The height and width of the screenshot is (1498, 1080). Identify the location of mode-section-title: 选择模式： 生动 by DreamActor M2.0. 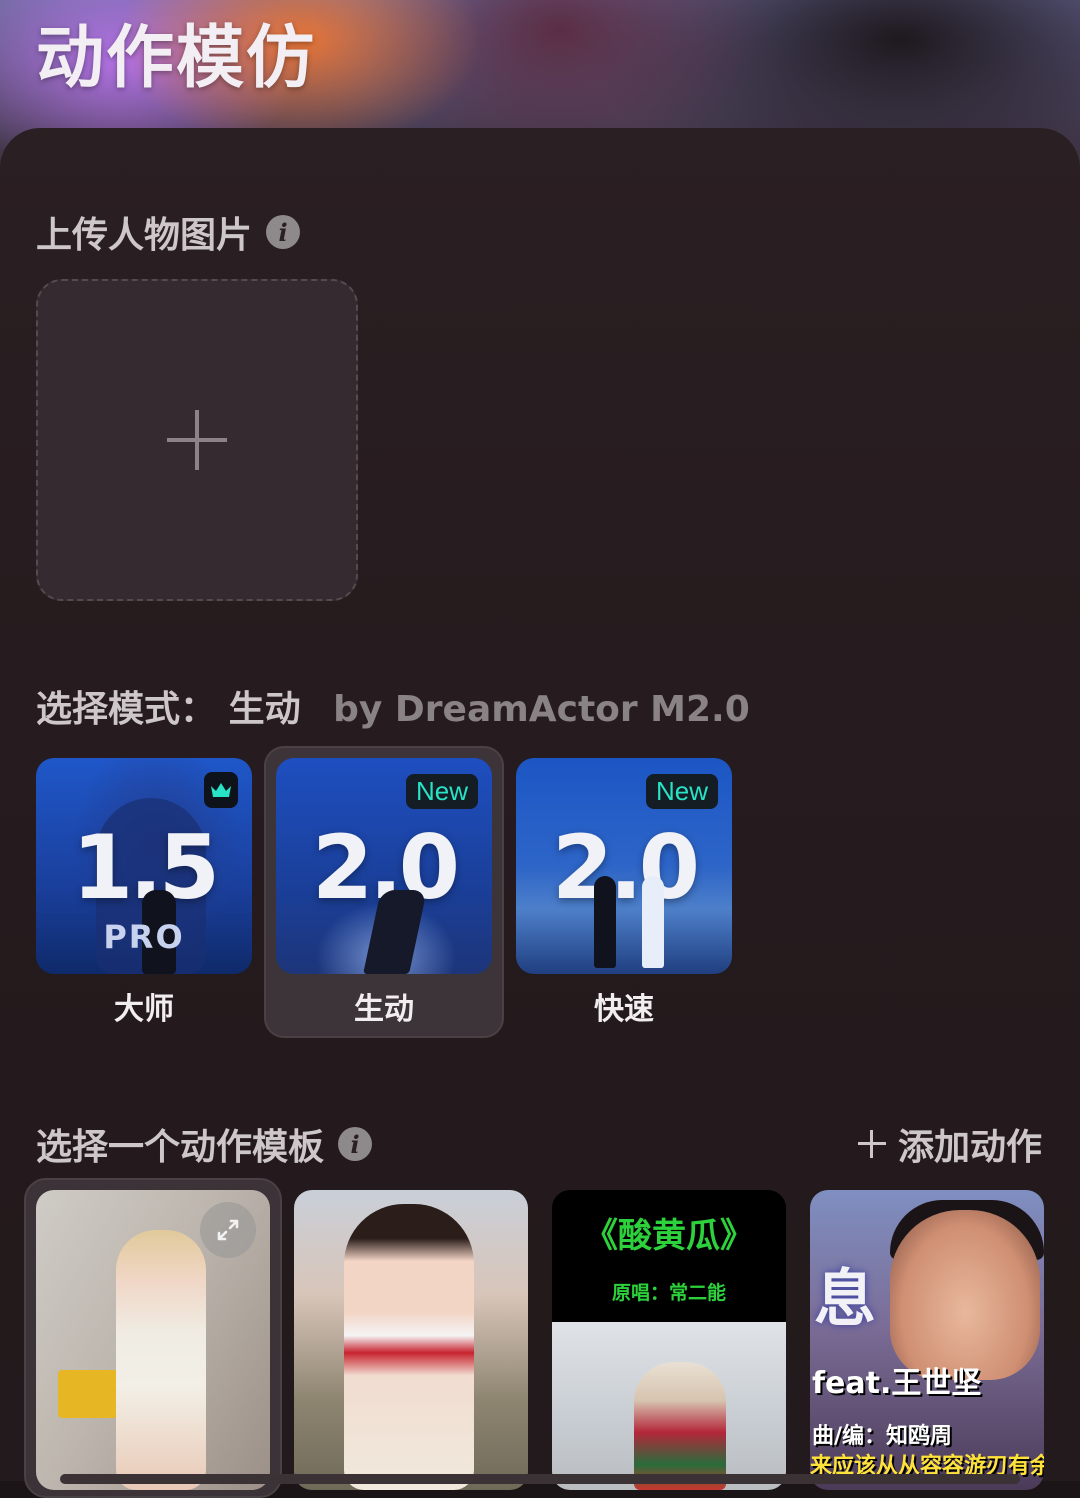
(393, 706).